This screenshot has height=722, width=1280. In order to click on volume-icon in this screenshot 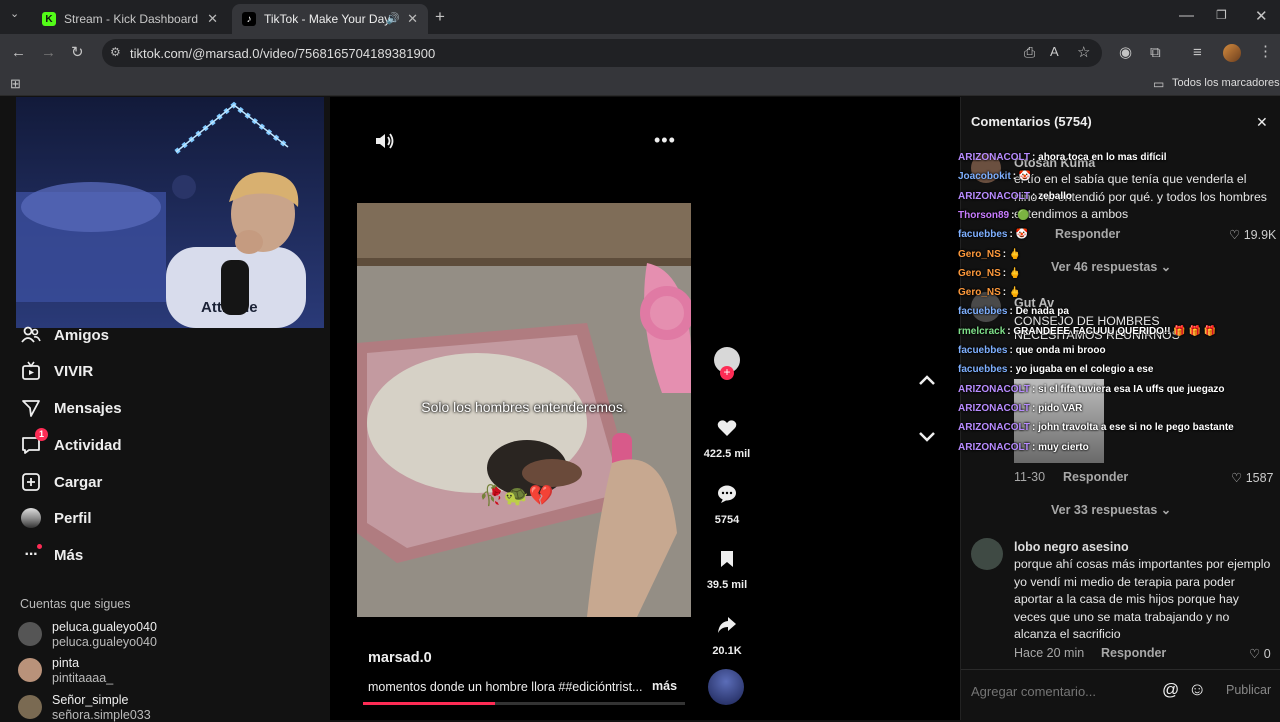, I will do `click(385, 143)`.